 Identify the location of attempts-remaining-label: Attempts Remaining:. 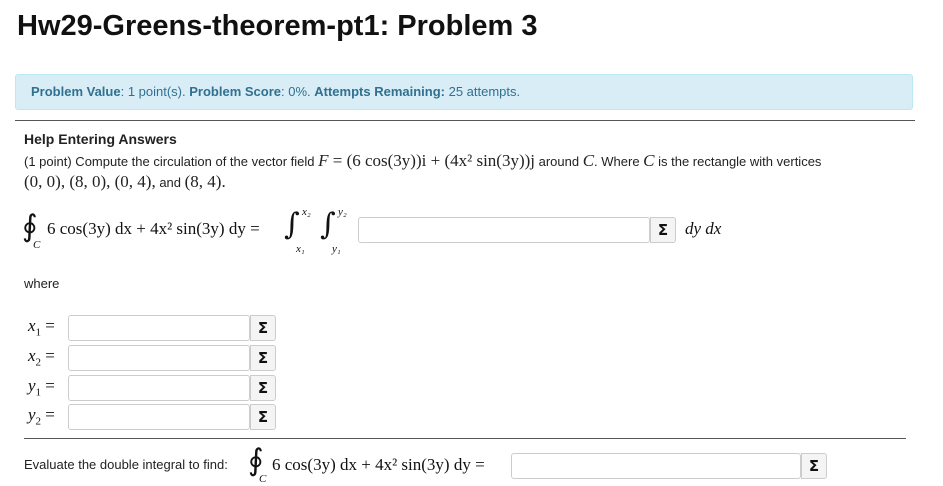
(379, 91).